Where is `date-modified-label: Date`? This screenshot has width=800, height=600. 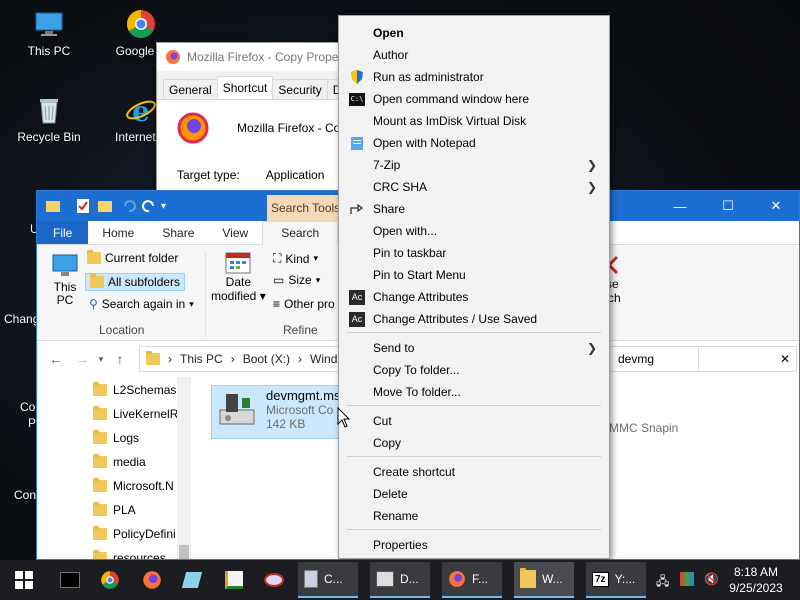
date-modified-label: Date is located at coordinates (238, 282).